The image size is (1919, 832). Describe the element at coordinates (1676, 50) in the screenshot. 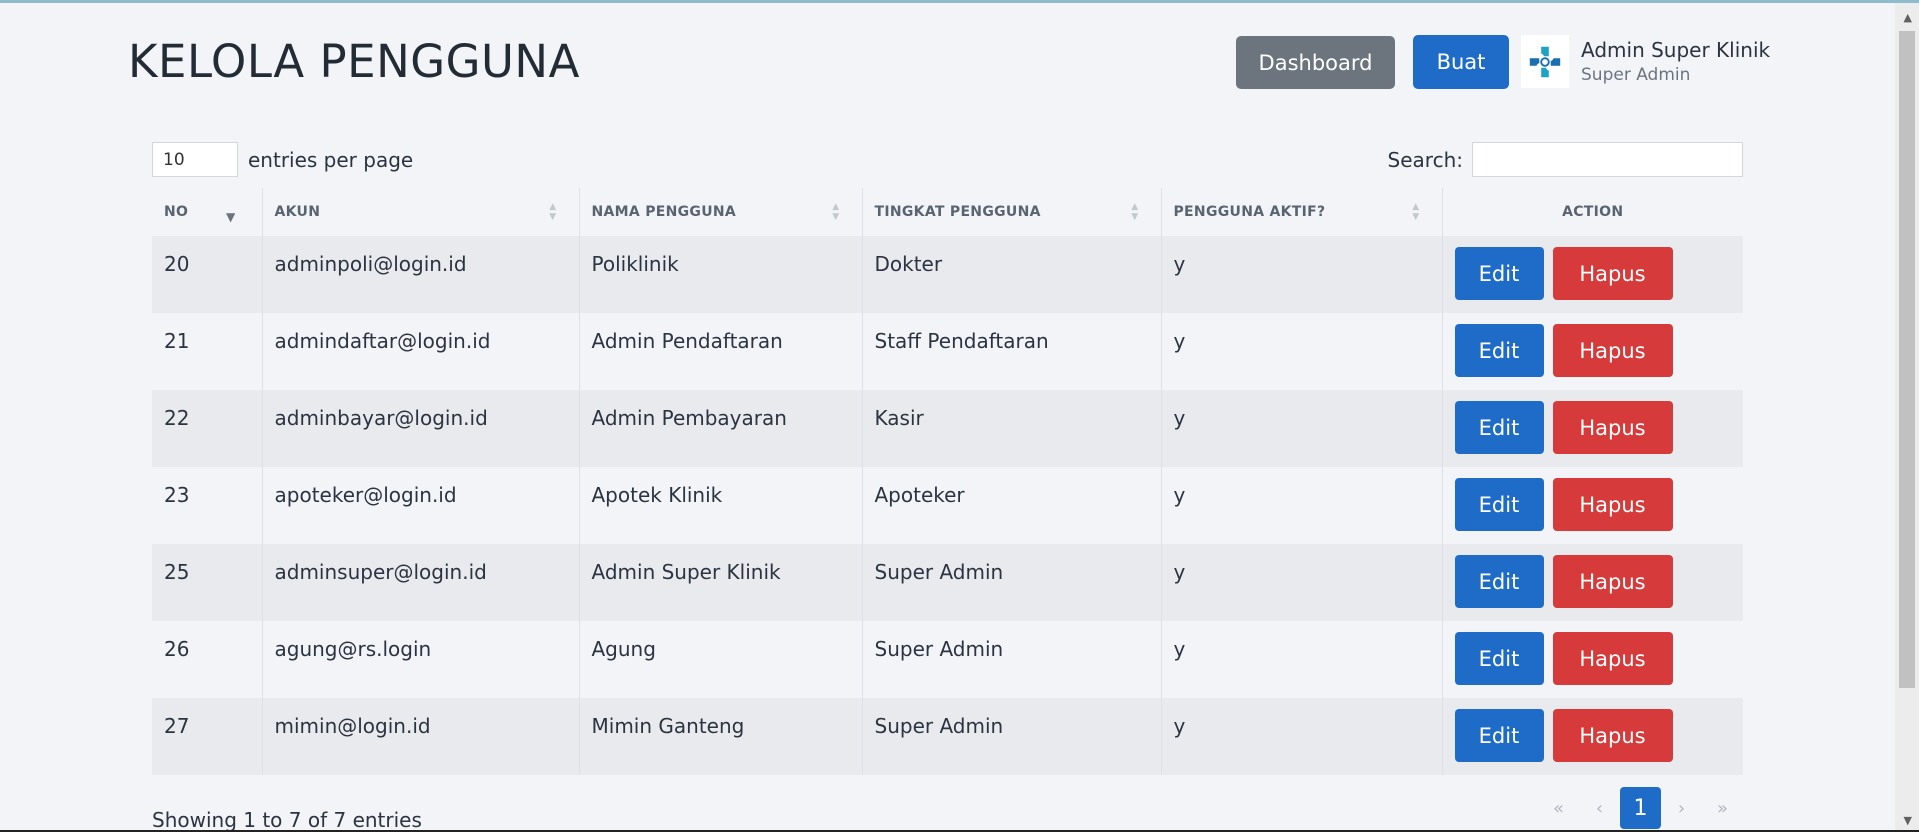

I see `user-name: Admin Super Klinik` at that location.